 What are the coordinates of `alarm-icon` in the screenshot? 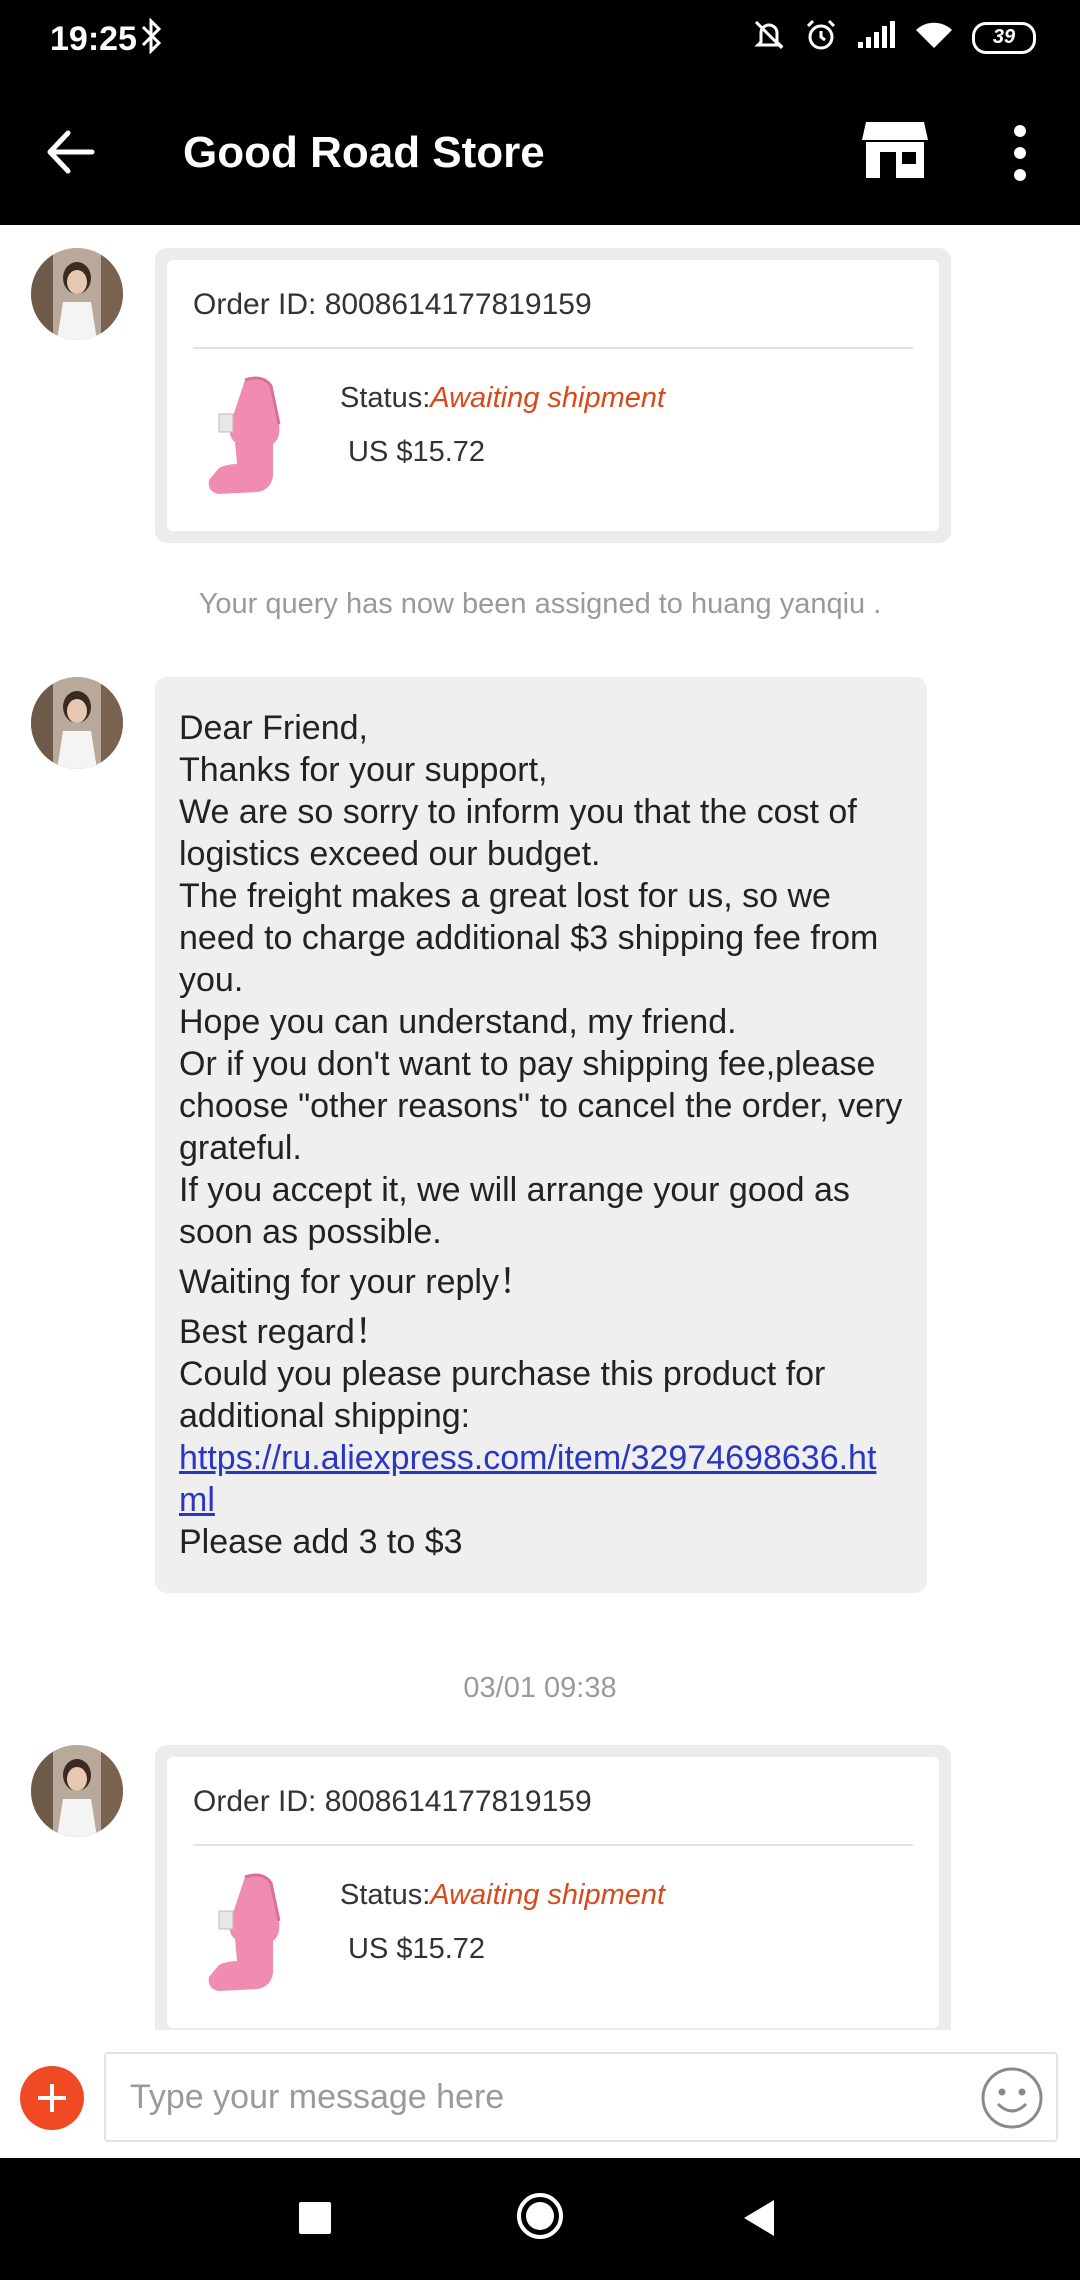 It's located at (821, 37).